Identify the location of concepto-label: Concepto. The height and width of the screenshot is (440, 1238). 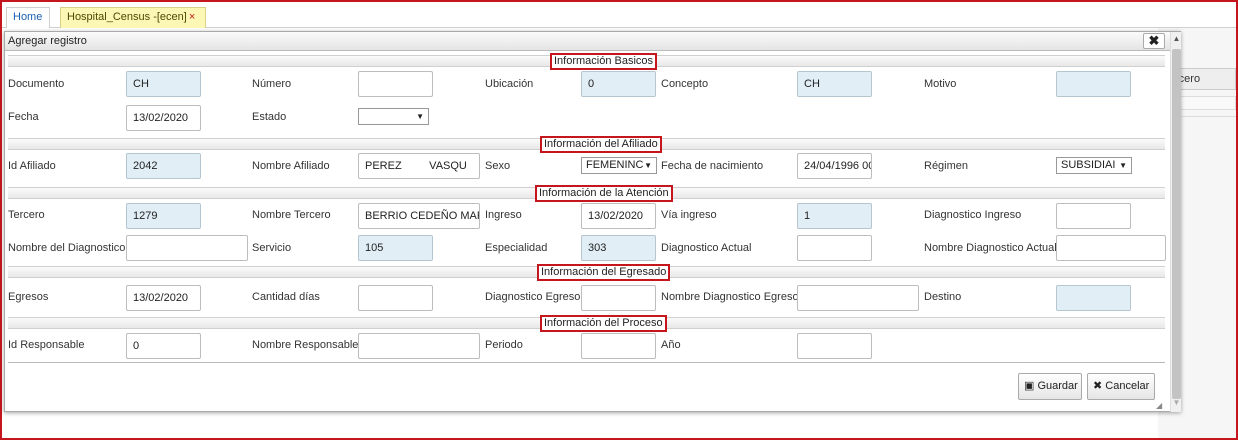
(685, 84).